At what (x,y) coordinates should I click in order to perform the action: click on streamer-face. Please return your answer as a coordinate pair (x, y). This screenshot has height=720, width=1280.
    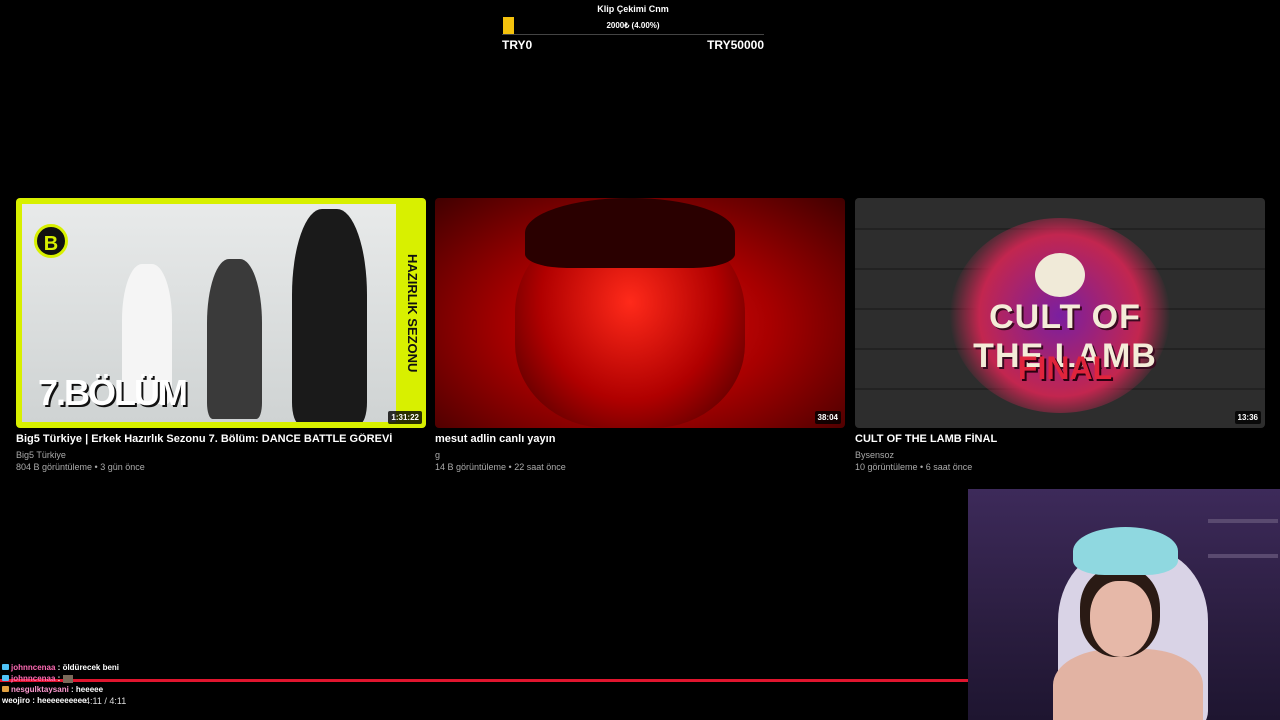
    Looking at the image, I should click on (1121, 619).